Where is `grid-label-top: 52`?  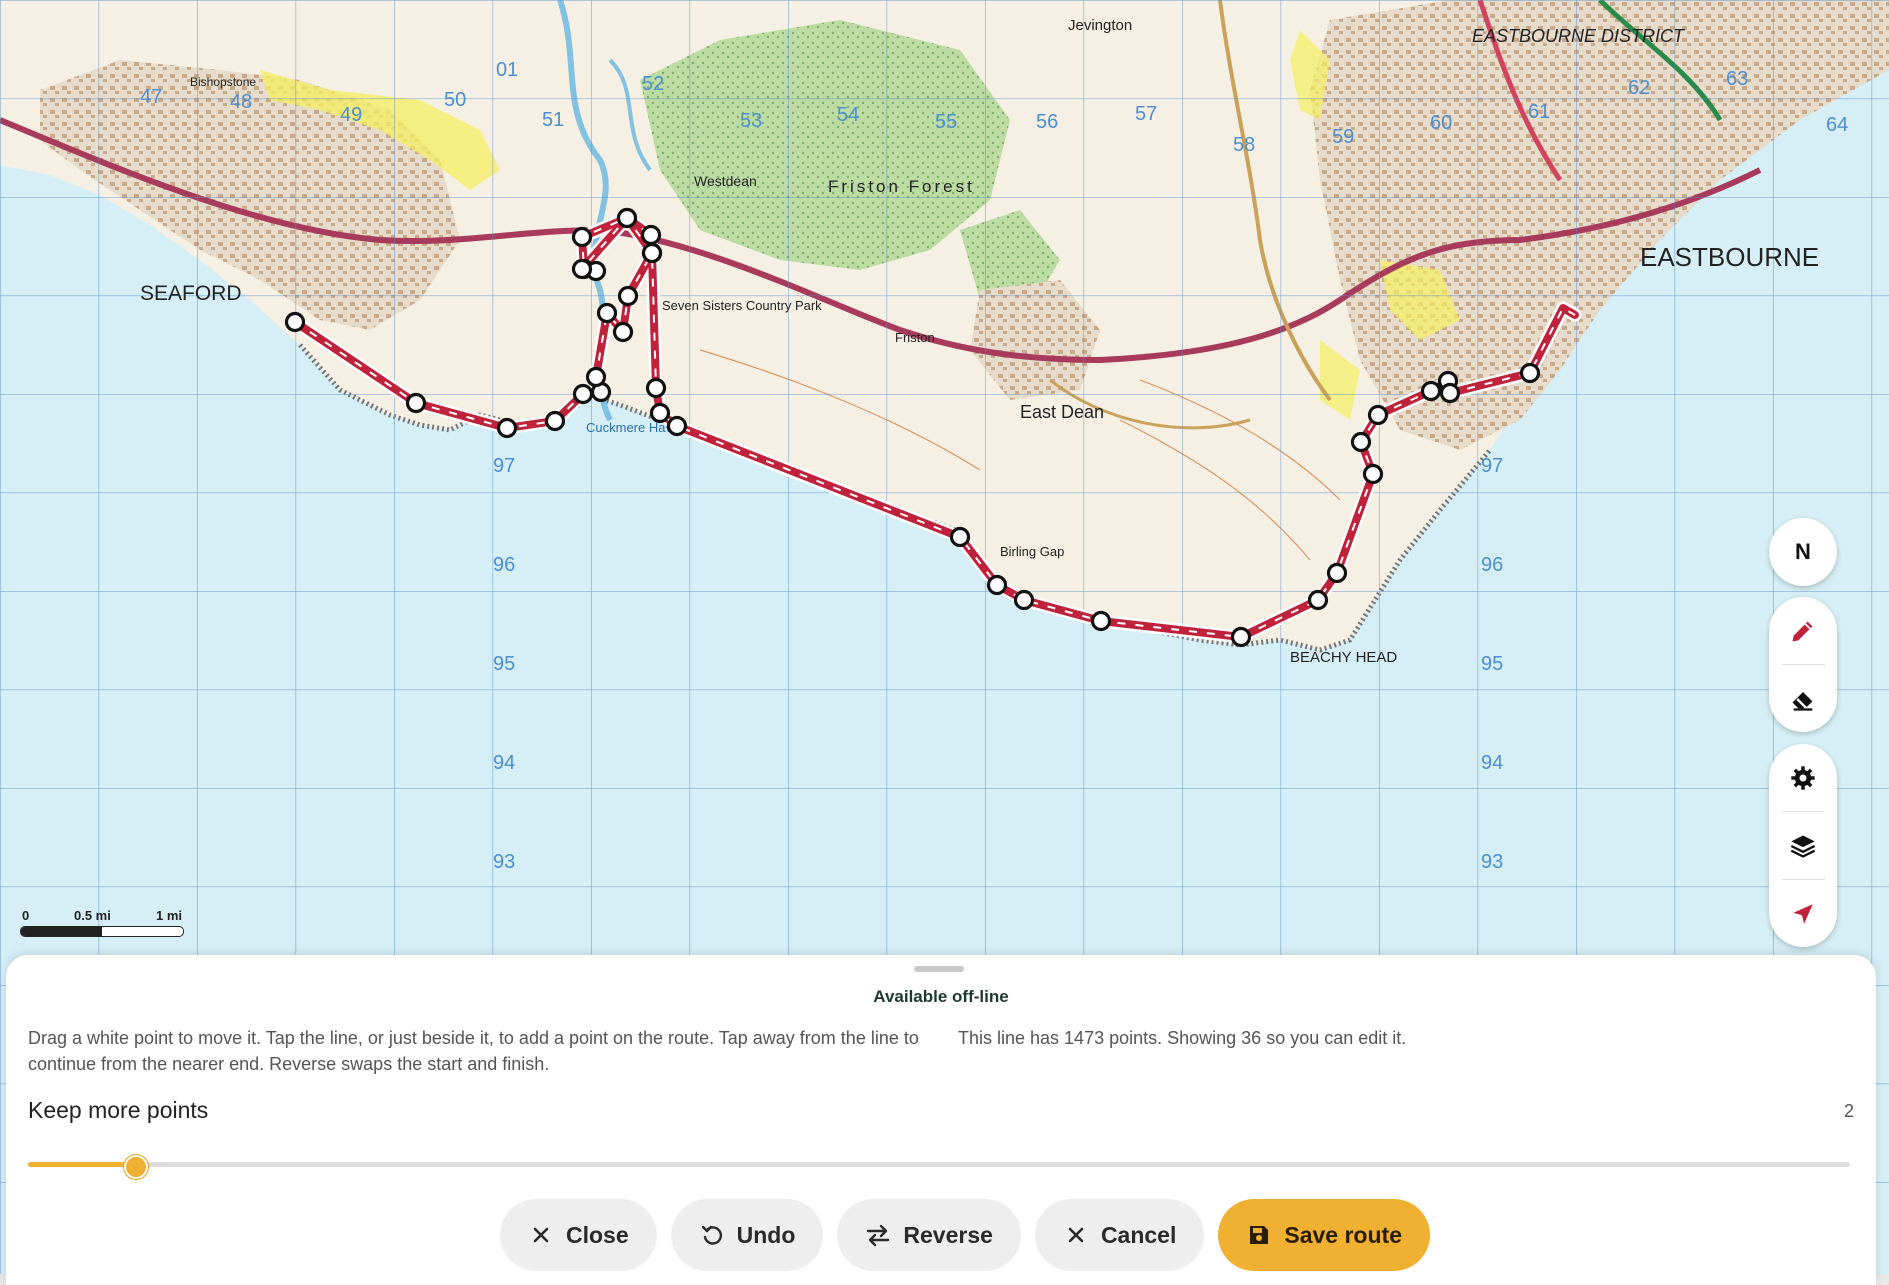 grid-label-top: 52 is located at coordinates (653, 84).